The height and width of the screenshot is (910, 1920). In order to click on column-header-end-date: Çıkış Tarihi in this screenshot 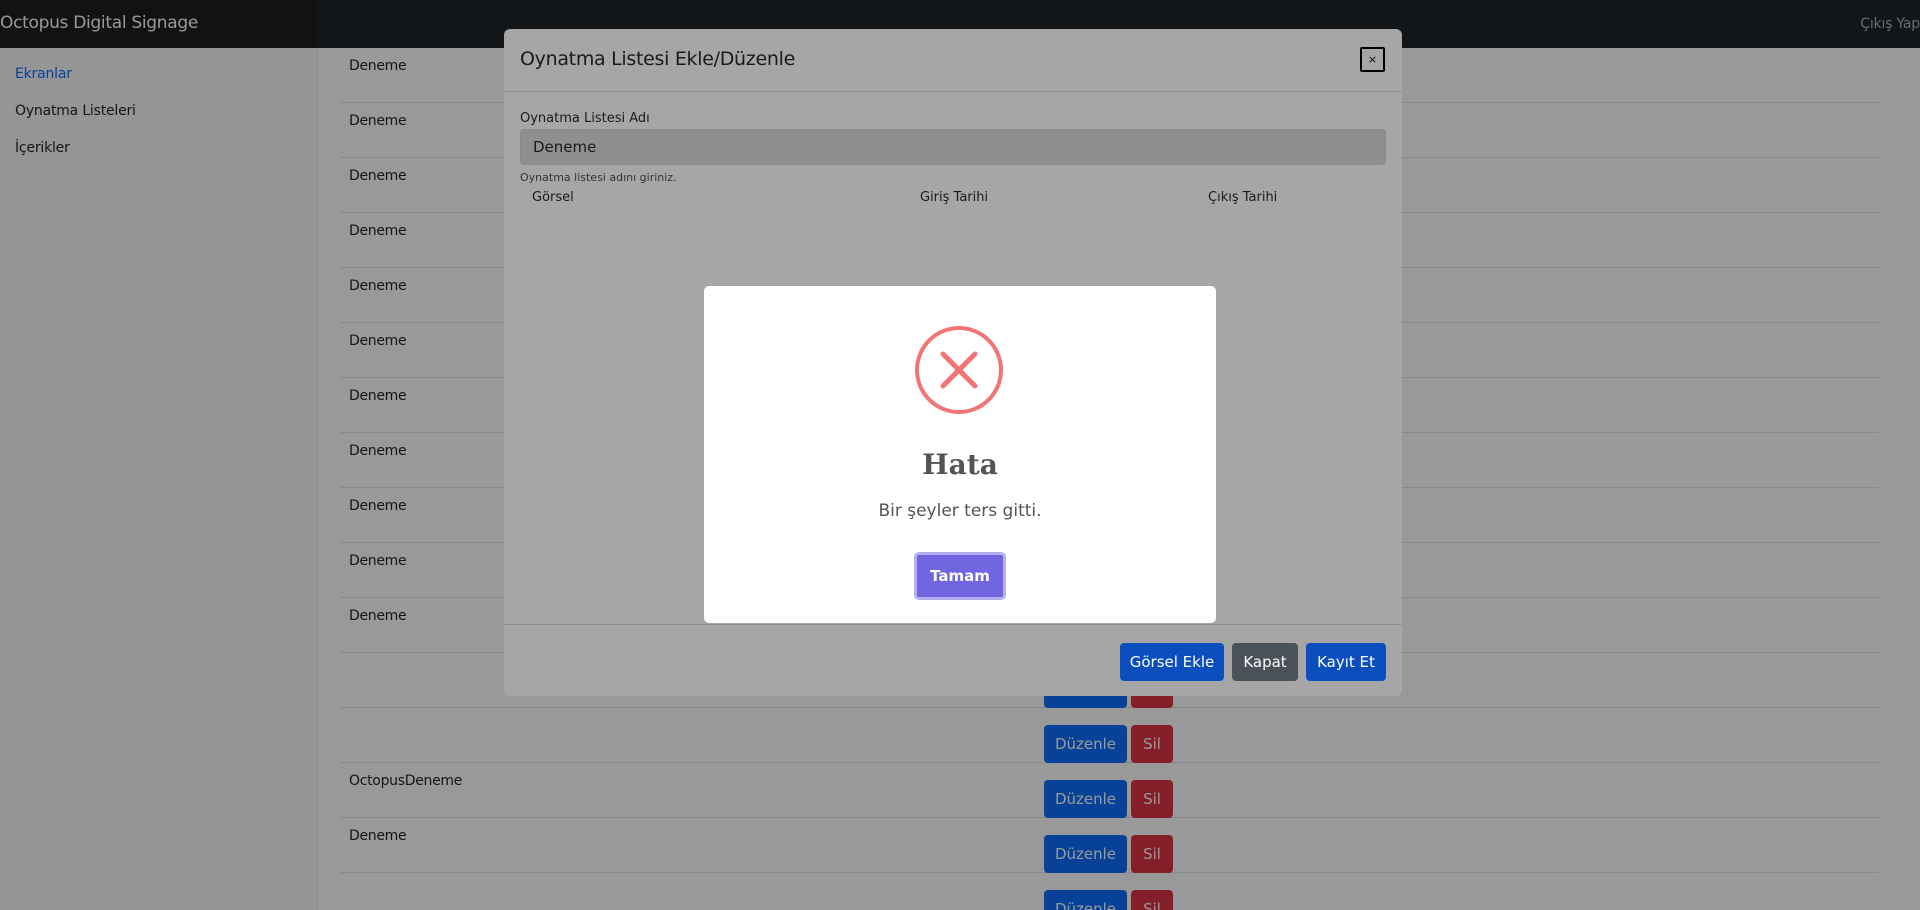, I will do `click(1243, 197)`.